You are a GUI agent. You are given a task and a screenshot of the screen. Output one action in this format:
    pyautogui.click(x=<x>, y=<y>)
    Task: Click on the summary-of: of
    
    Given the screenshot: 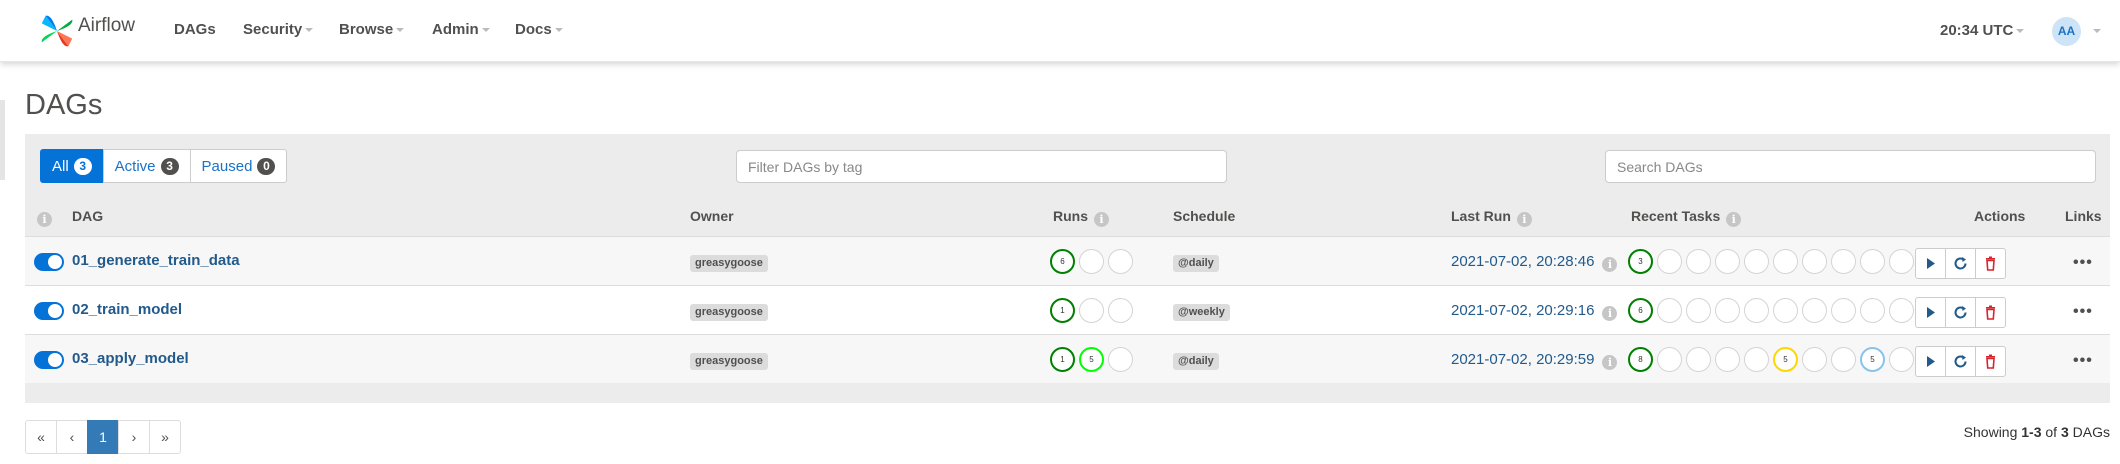 What is the action you would take?
    pyautogui.click(x=2051, y=432)
    